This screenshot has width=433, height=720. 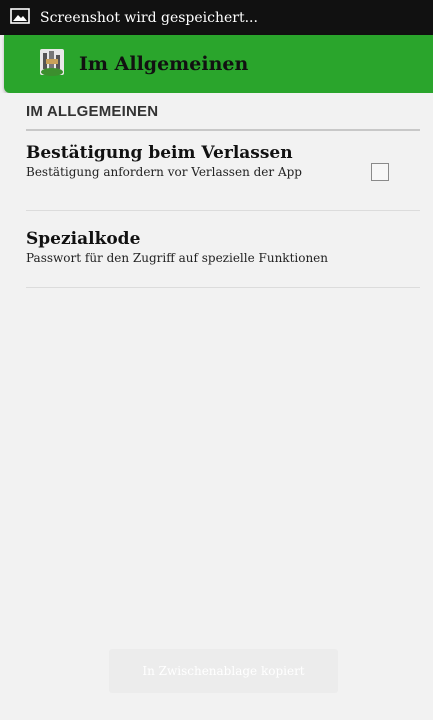 I want to click on pref-title: Spezialkode, so click(x=83, y=239).